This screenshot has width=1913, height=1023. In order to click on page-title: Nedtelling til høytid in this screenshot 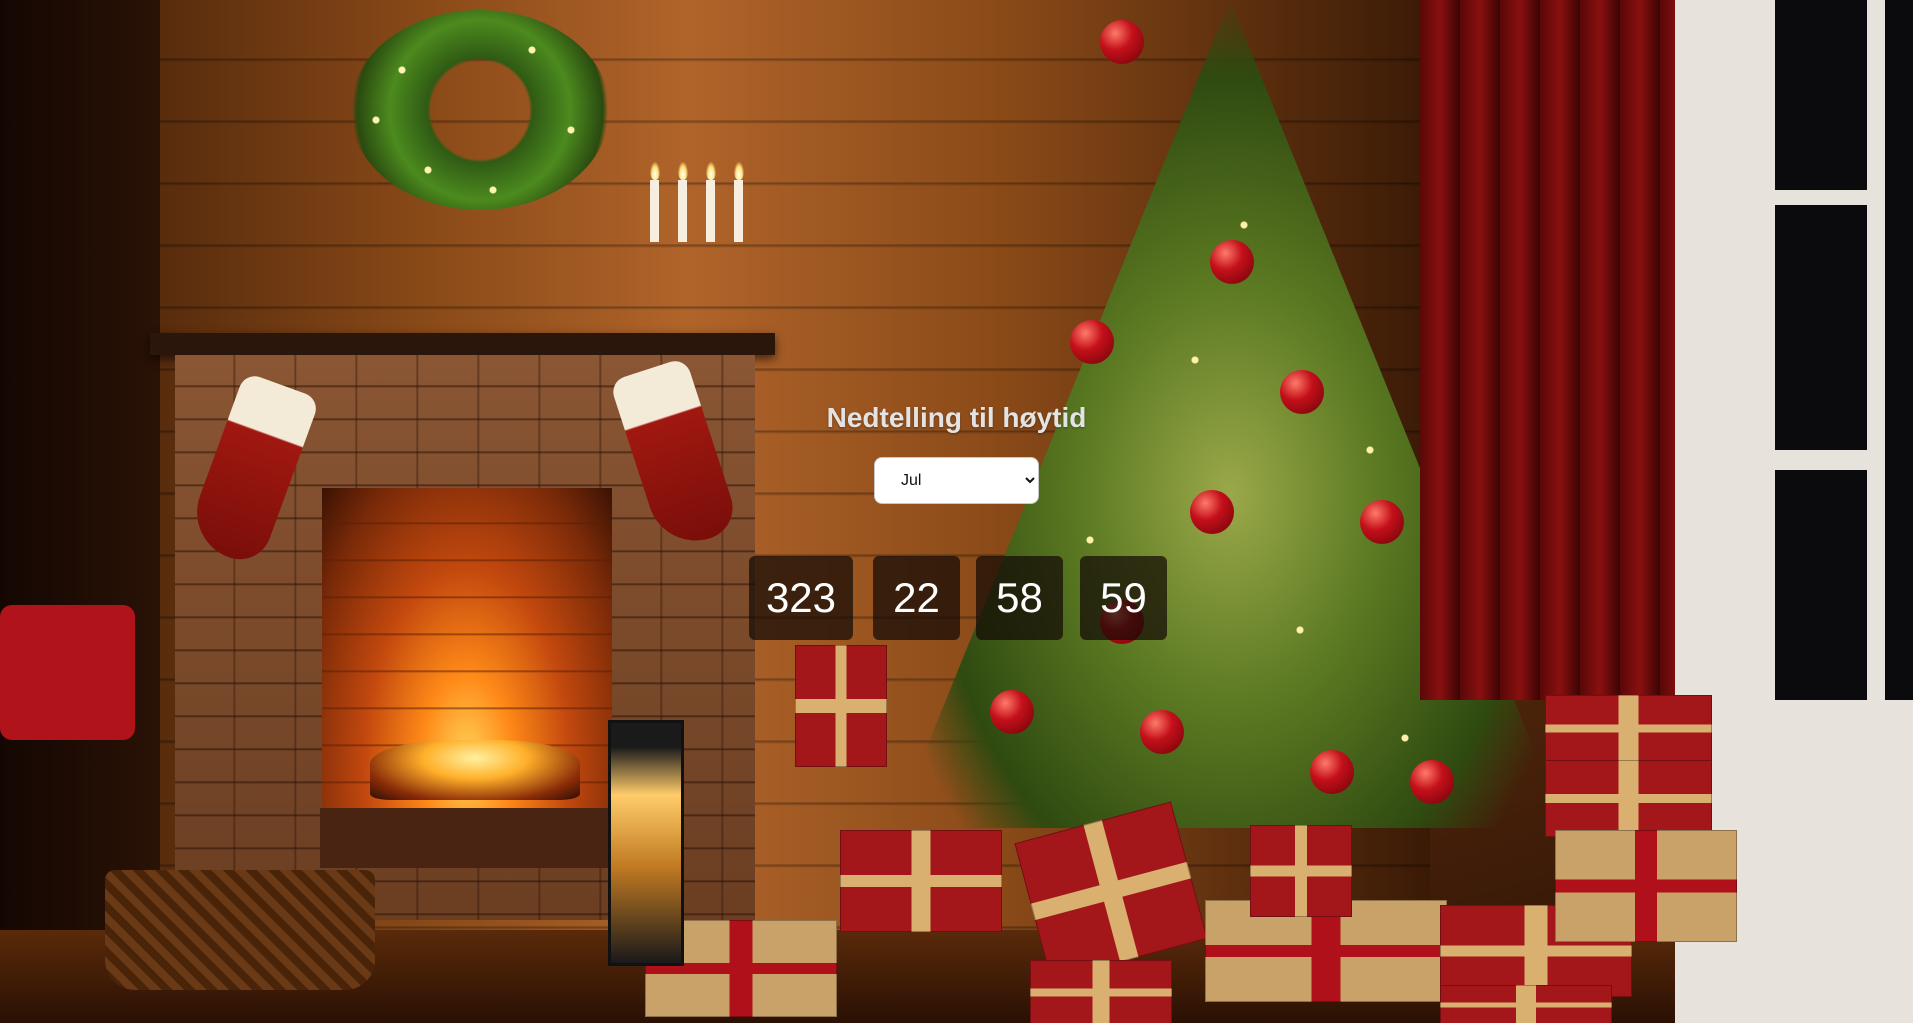, I will do `click(956, 417)`.